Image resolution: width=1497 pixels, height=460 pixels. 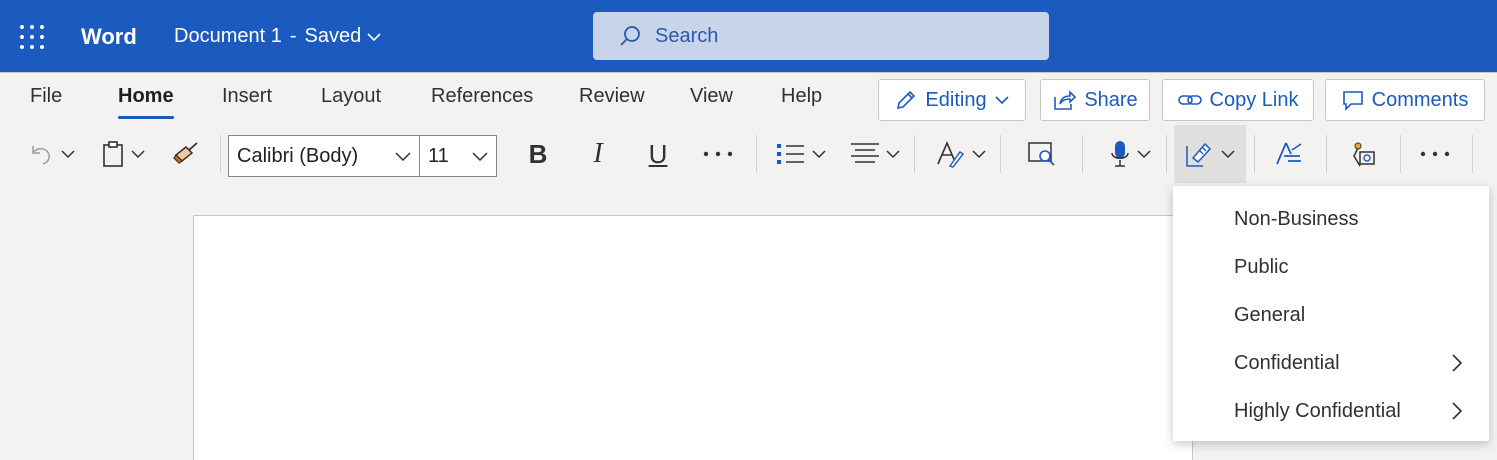 I want to click on format-painter-button, so click(x=186, y=154).